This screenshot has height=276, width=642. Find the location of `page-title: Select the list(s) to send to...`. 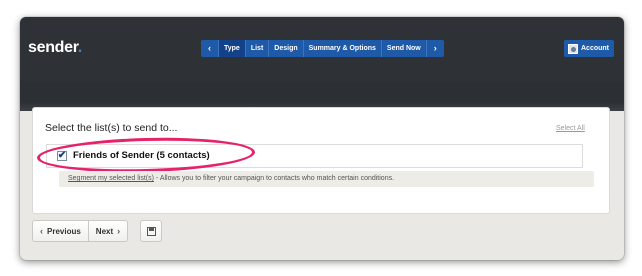

page-title: Select the list(s) to send to... is located at coordinates (111, 128).